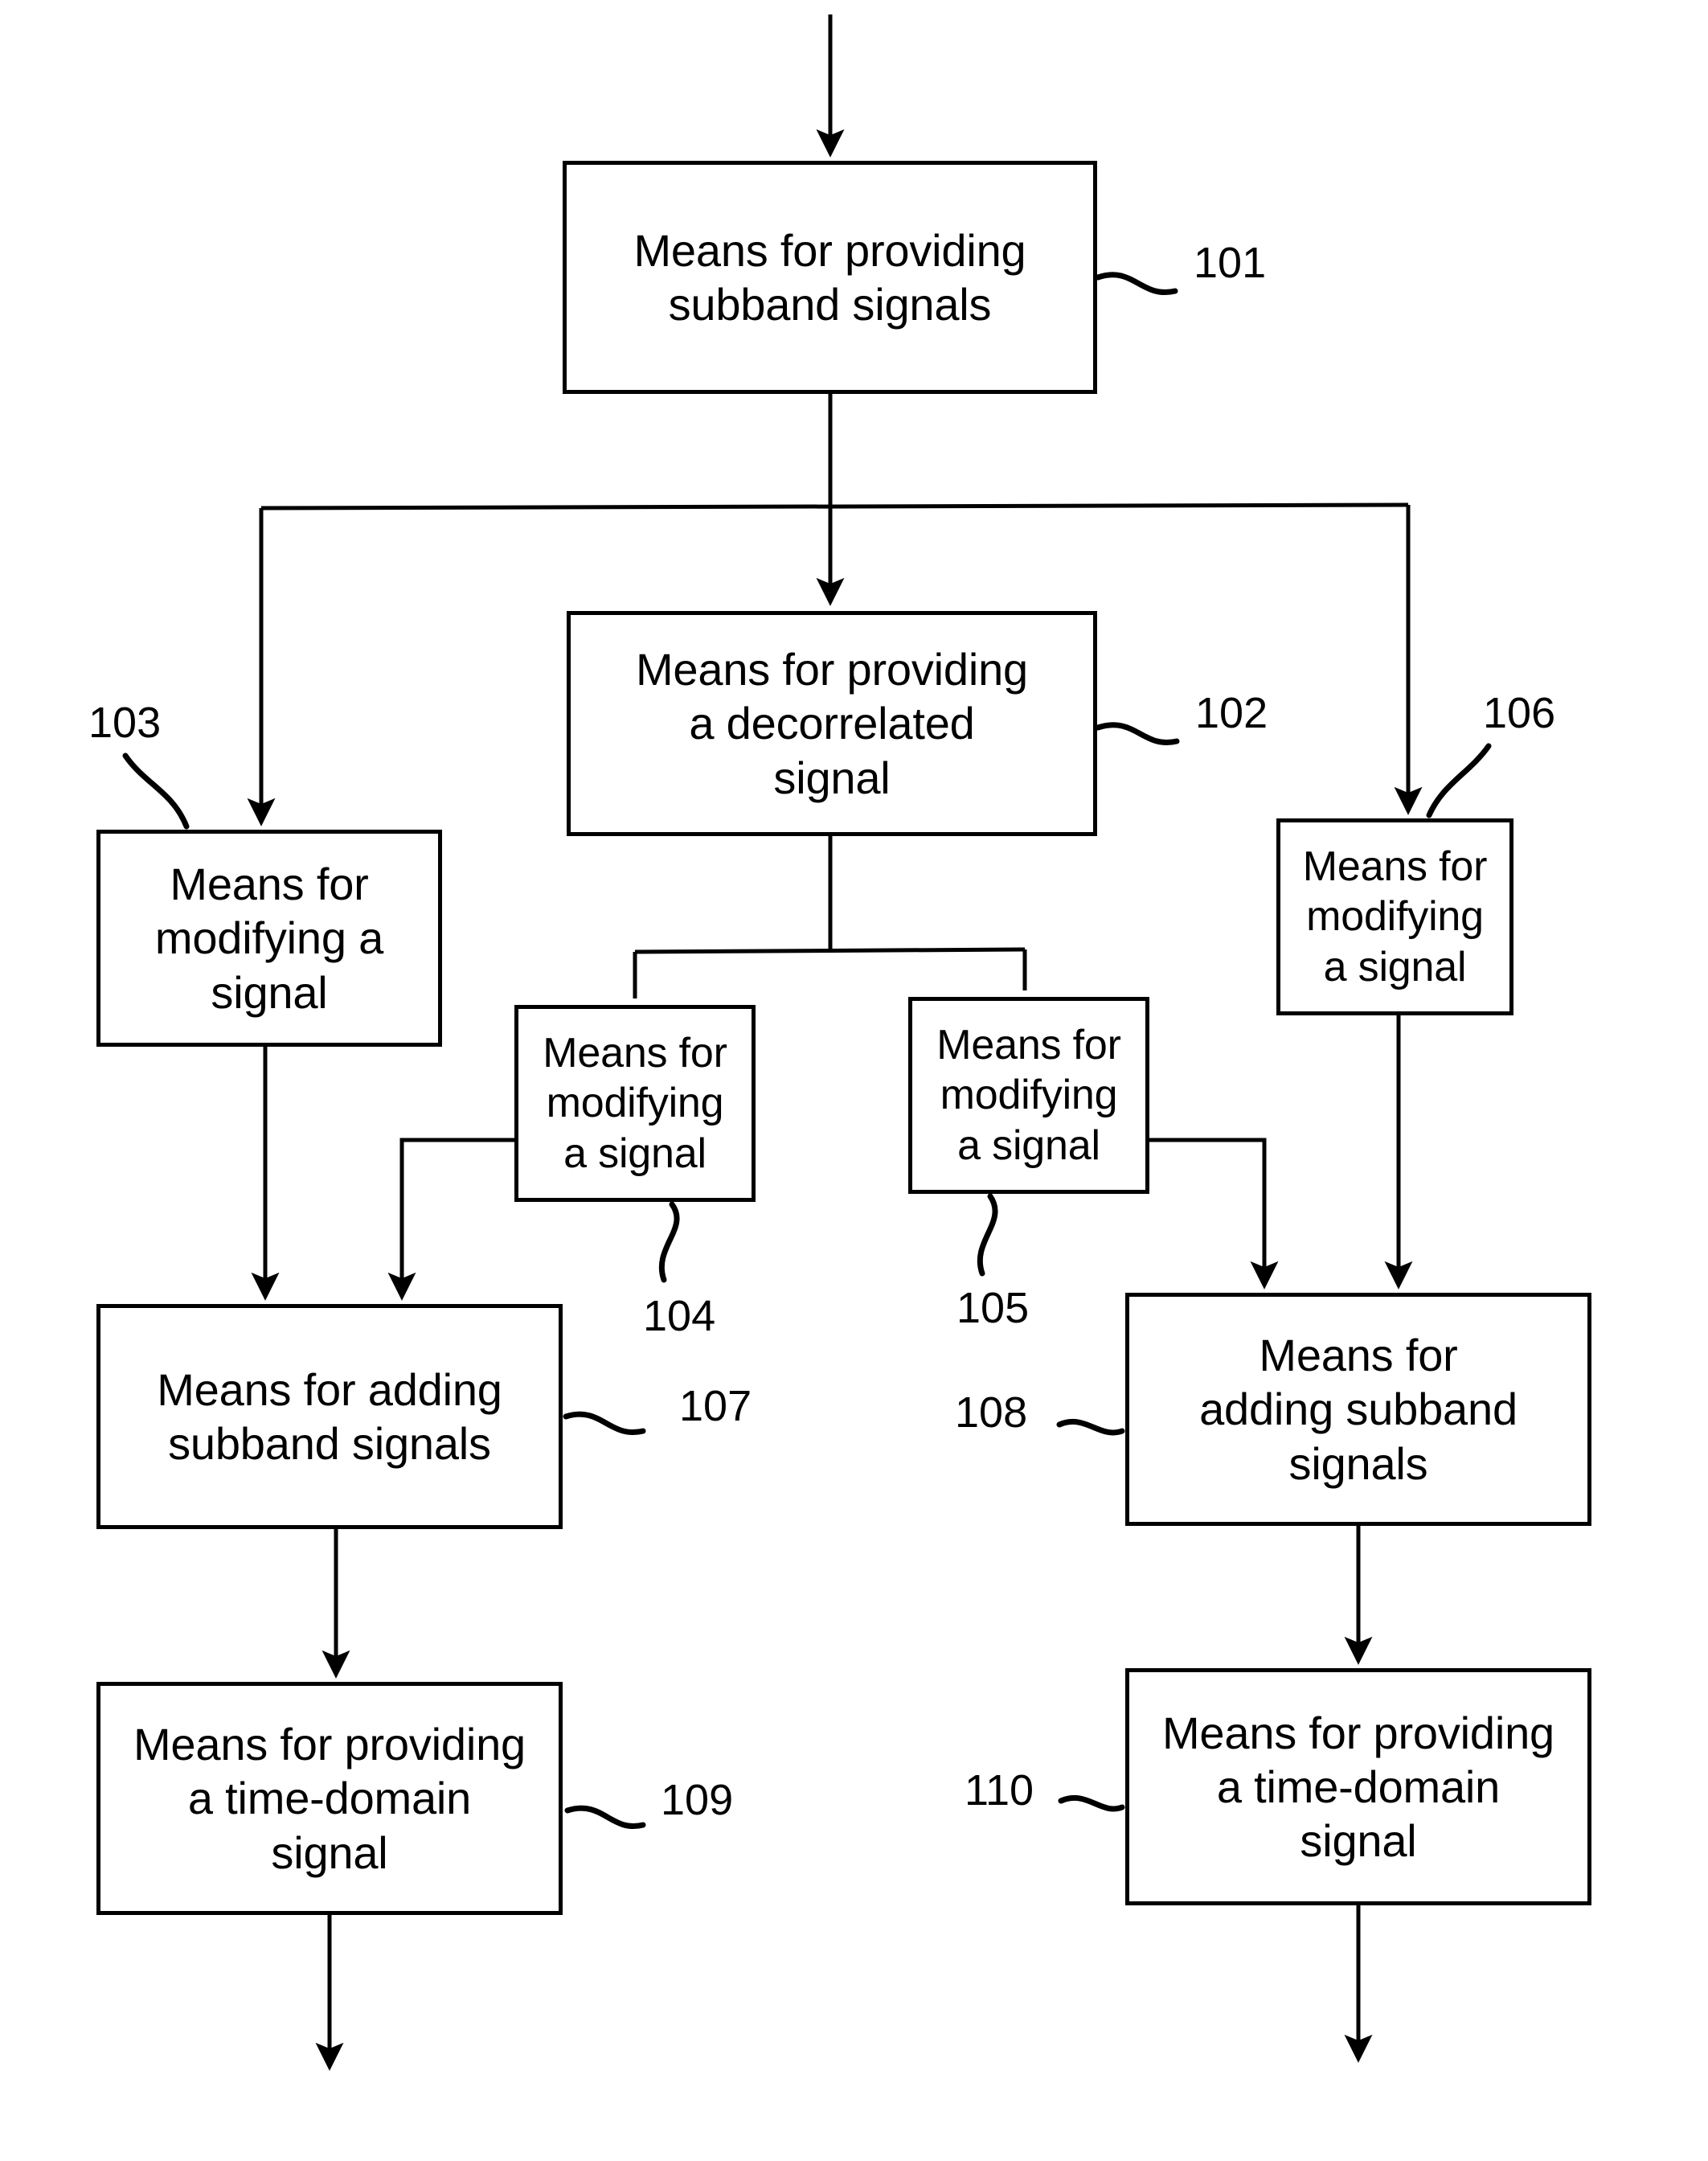 Image resolution: width=1708 pixels, height=2161 pixels. What do you see at coordinates (830, 950) in the screenshot?
I see `bus-102-horizontal` at bounding box center [830, 950].